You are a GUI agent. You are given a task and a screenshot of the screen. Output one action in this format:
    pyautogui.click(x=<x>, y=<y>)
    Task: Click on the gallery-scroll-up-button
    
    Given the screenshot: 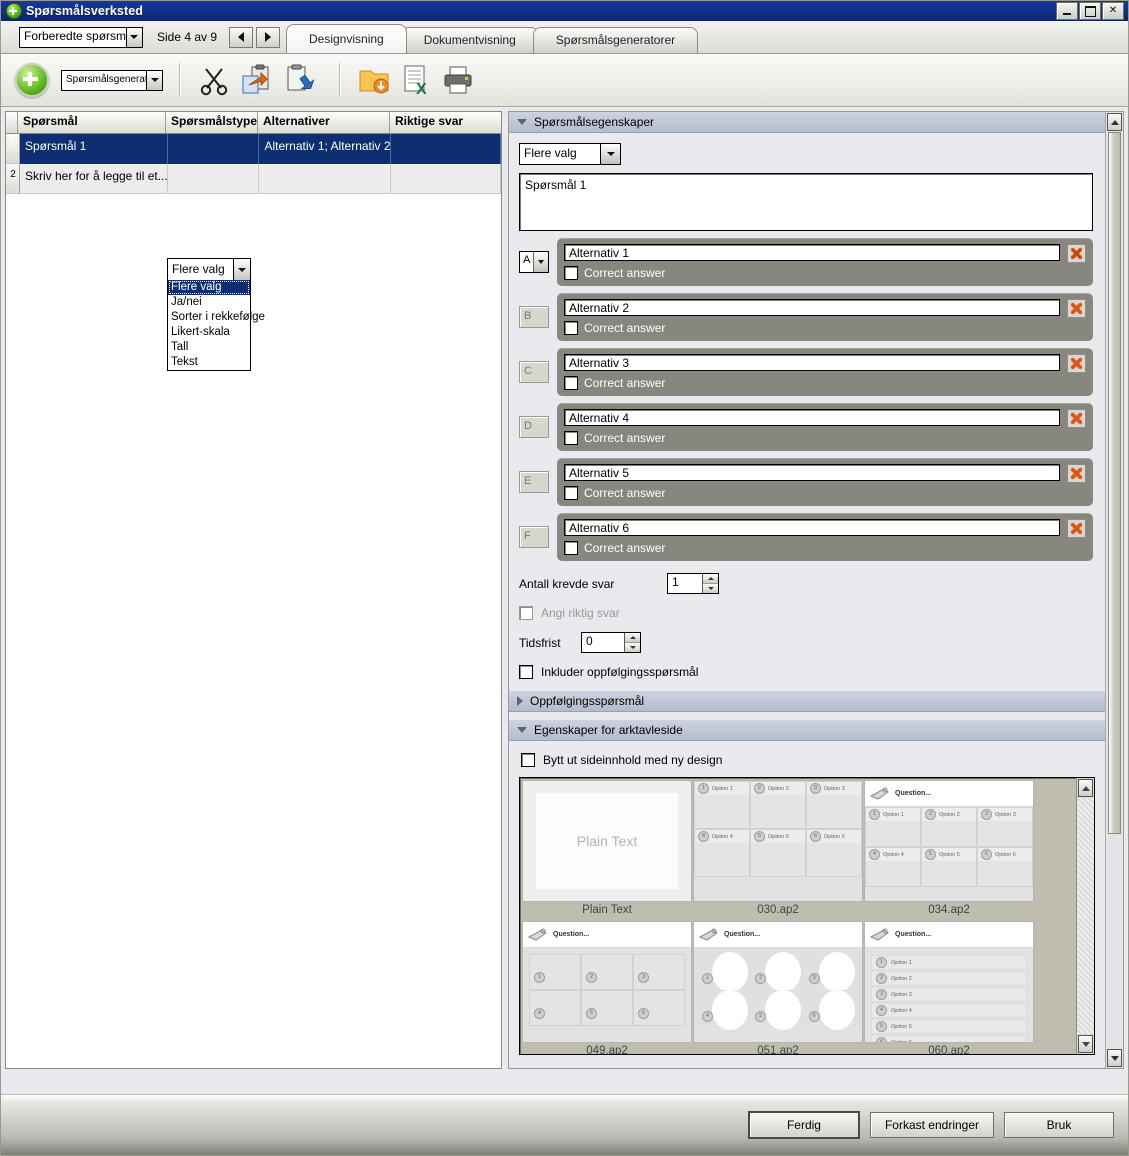 What is the action you would take?
    pyautogui.click(x=1085, y=788)
    